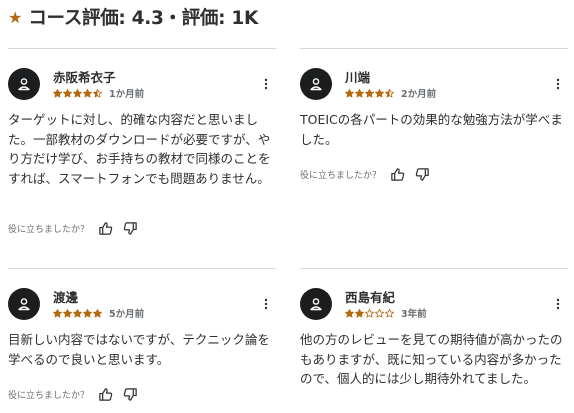 This screenshot has height=413, width=574. I want to click on review-time: 5か月前, so click(127, 314).